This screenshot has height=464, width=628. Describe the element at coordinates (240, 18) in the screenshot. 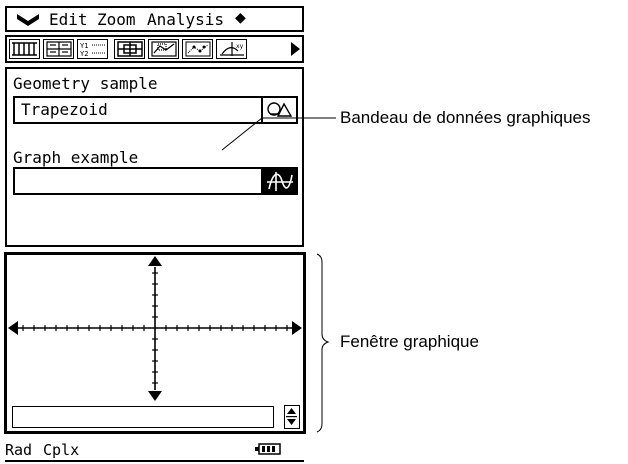

I see `menu-more-diamond-icon: ◆` at that location.